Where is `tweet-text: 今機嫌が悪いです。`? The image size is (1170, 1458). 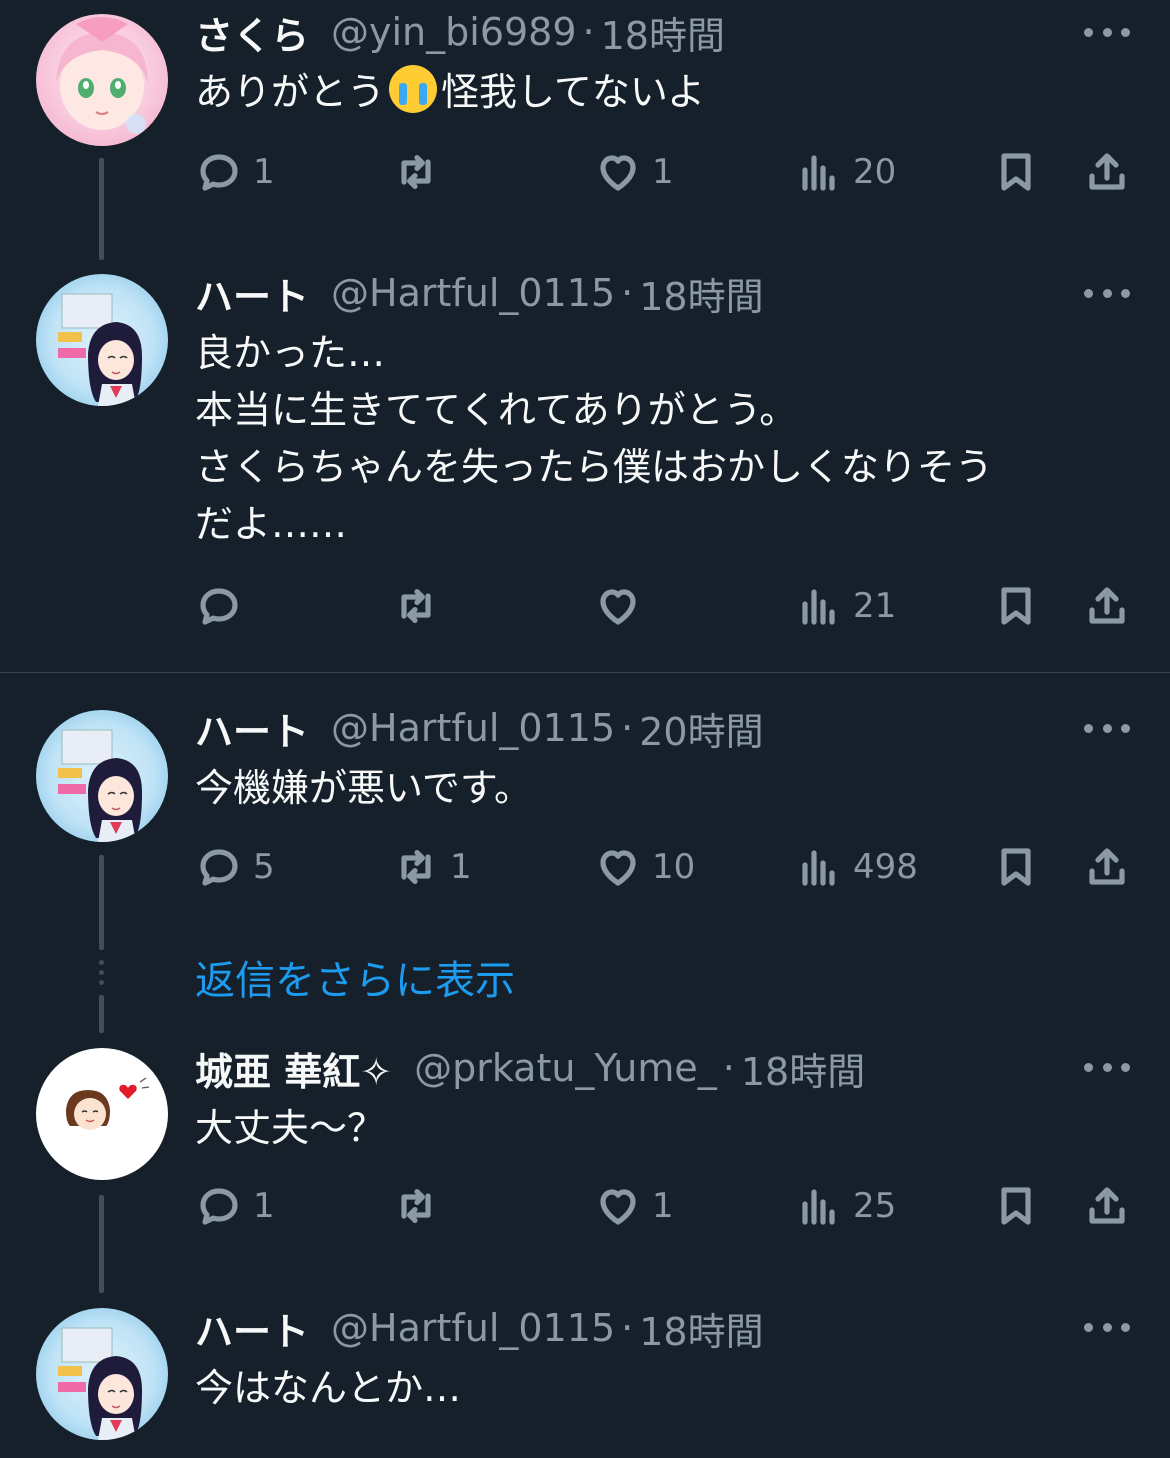
tweet-text: 今機嫌が悪いです。 is located at coordinates (364, 788).